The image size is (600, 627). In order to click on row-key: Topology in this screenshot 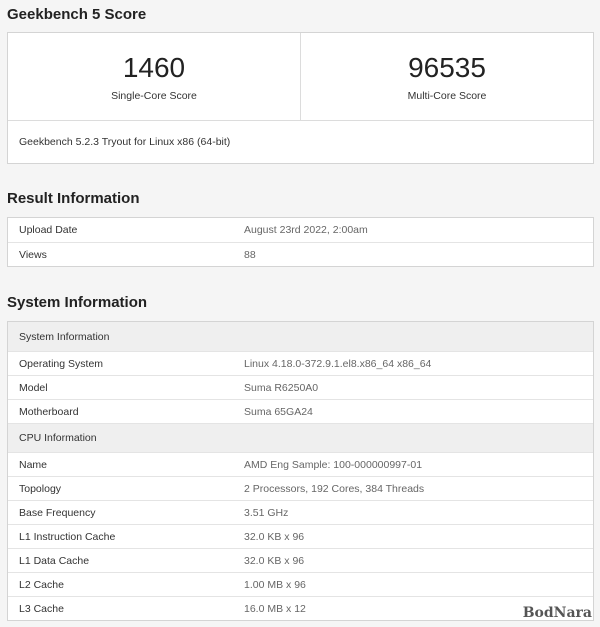, I will do `click(40, 488)`.